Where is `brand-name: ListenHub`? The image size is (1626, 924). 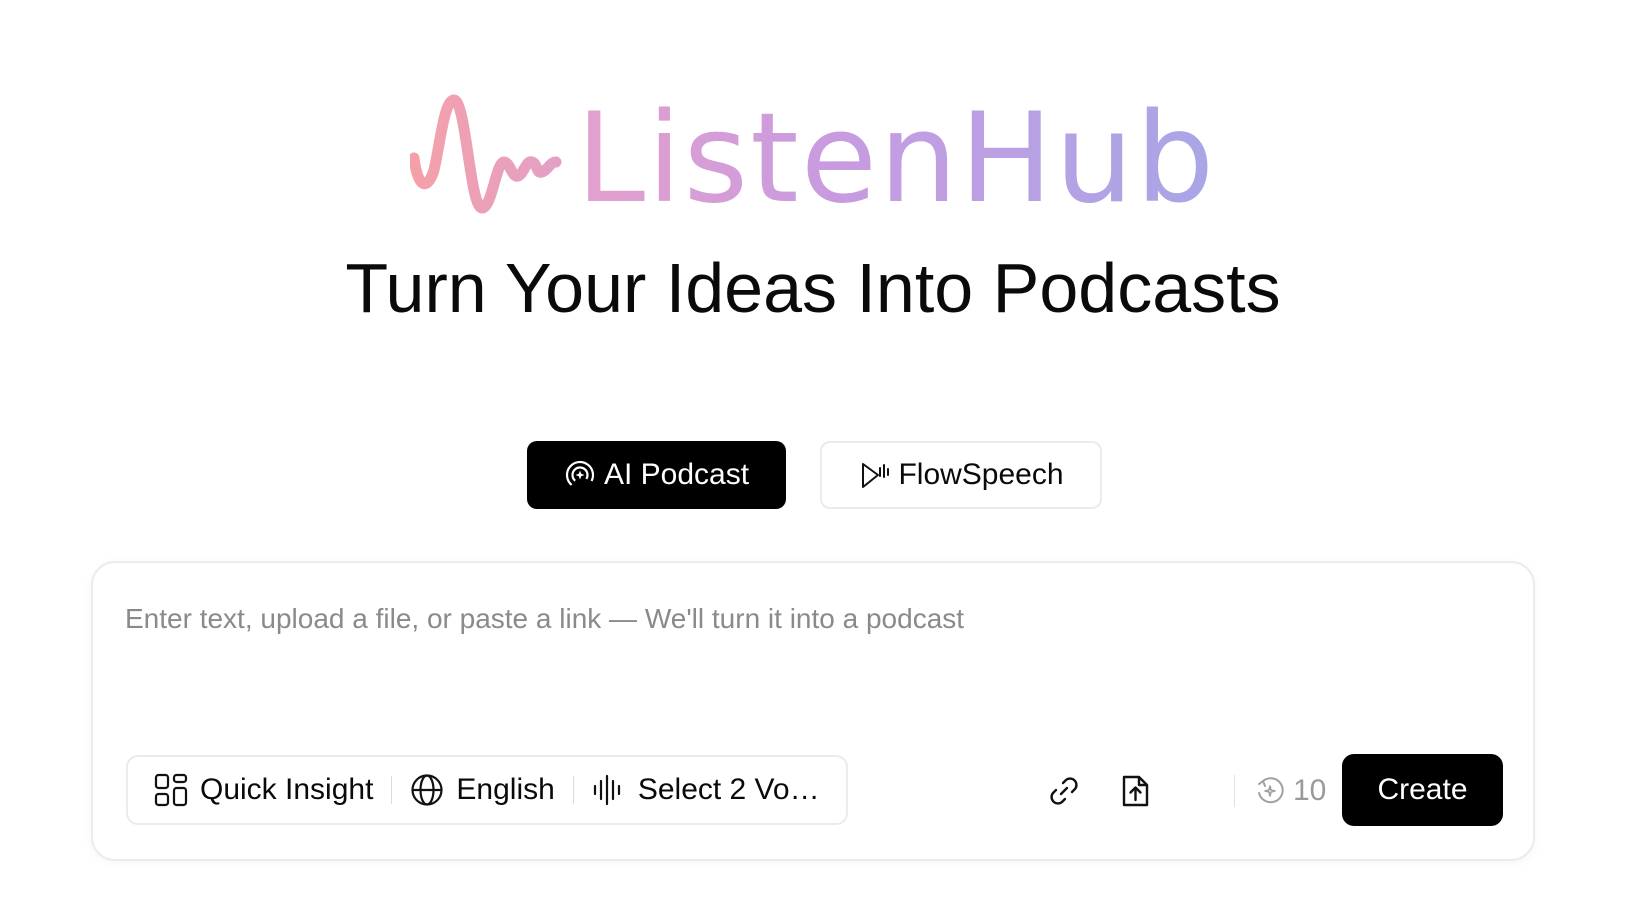
brand-name: ListenHub is located at coordinates (896, 159).